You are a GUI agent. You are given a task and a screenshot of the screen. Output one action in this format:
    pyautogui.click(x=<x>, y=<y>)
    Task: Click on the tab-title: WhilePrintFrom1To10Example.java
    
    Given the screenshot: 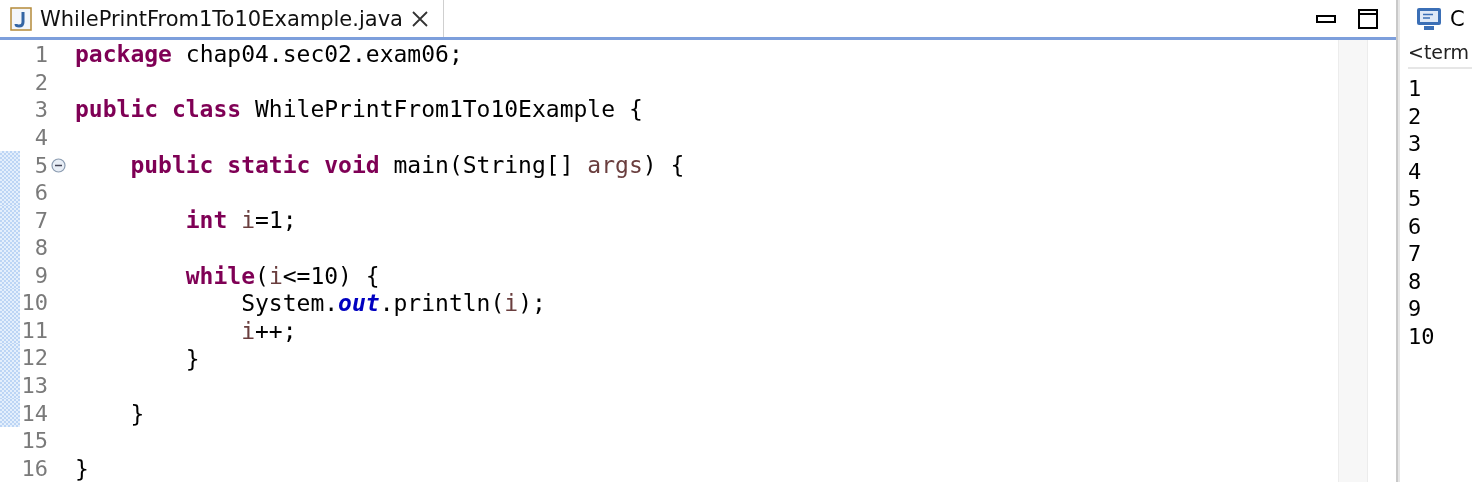 What is the action you would take?
    pyautogui.click(x=221, y=18)
    